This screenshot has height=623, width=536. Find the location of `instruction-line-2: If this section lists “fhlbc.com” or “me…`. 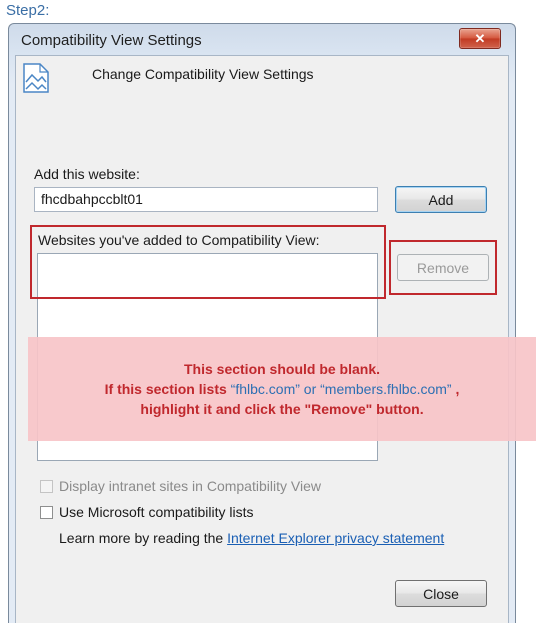

instruction-line-2: If this section lists “fhlbc.com” or “me… is located at coordinates (282, 389).